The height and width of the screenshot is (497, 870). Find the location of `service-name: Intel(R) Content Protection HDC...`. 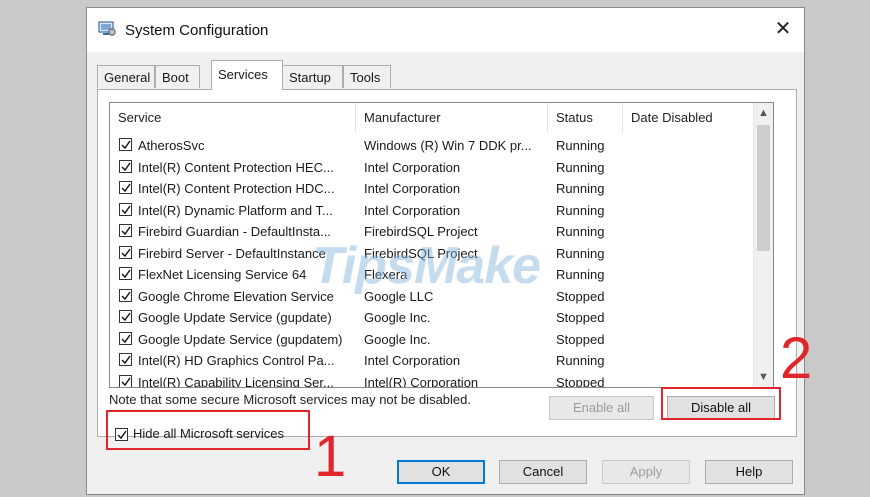

service-name: Intel(R) Content Protection HDC... is located at coordinates (236, 188).